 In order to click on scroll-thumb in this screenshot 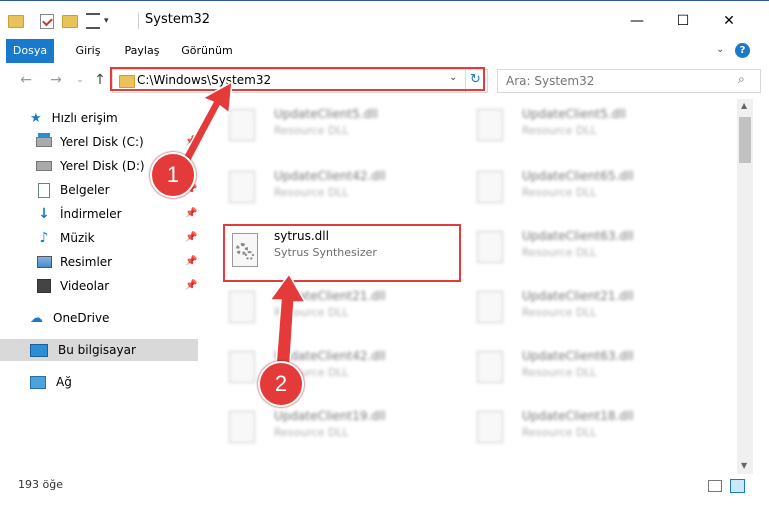, I will do `click(745, 140)`.